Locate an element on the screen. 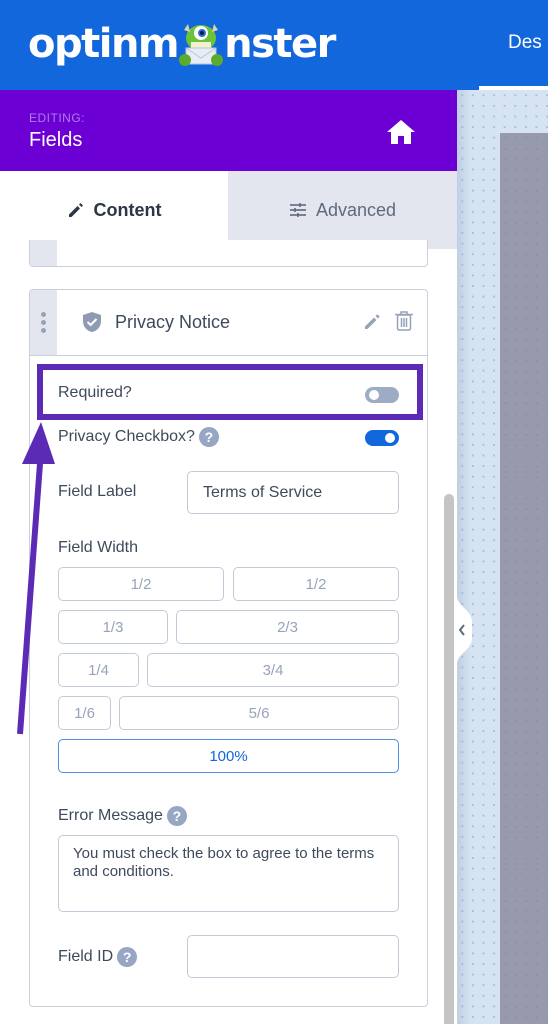 The image size is (548, 1024). error-message-label-text: Error Message is located at coordinates (110, 816).